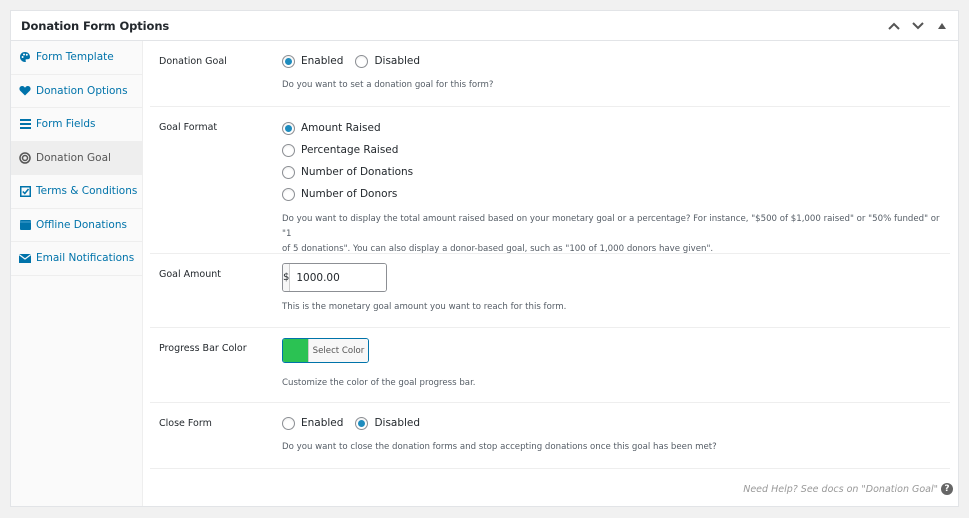  What do you see at coordinates (616, 150) in the screenshot?
I see `goal-format-percentage-raised-radio: Percentage Raised` at bounding box center [616, 150].